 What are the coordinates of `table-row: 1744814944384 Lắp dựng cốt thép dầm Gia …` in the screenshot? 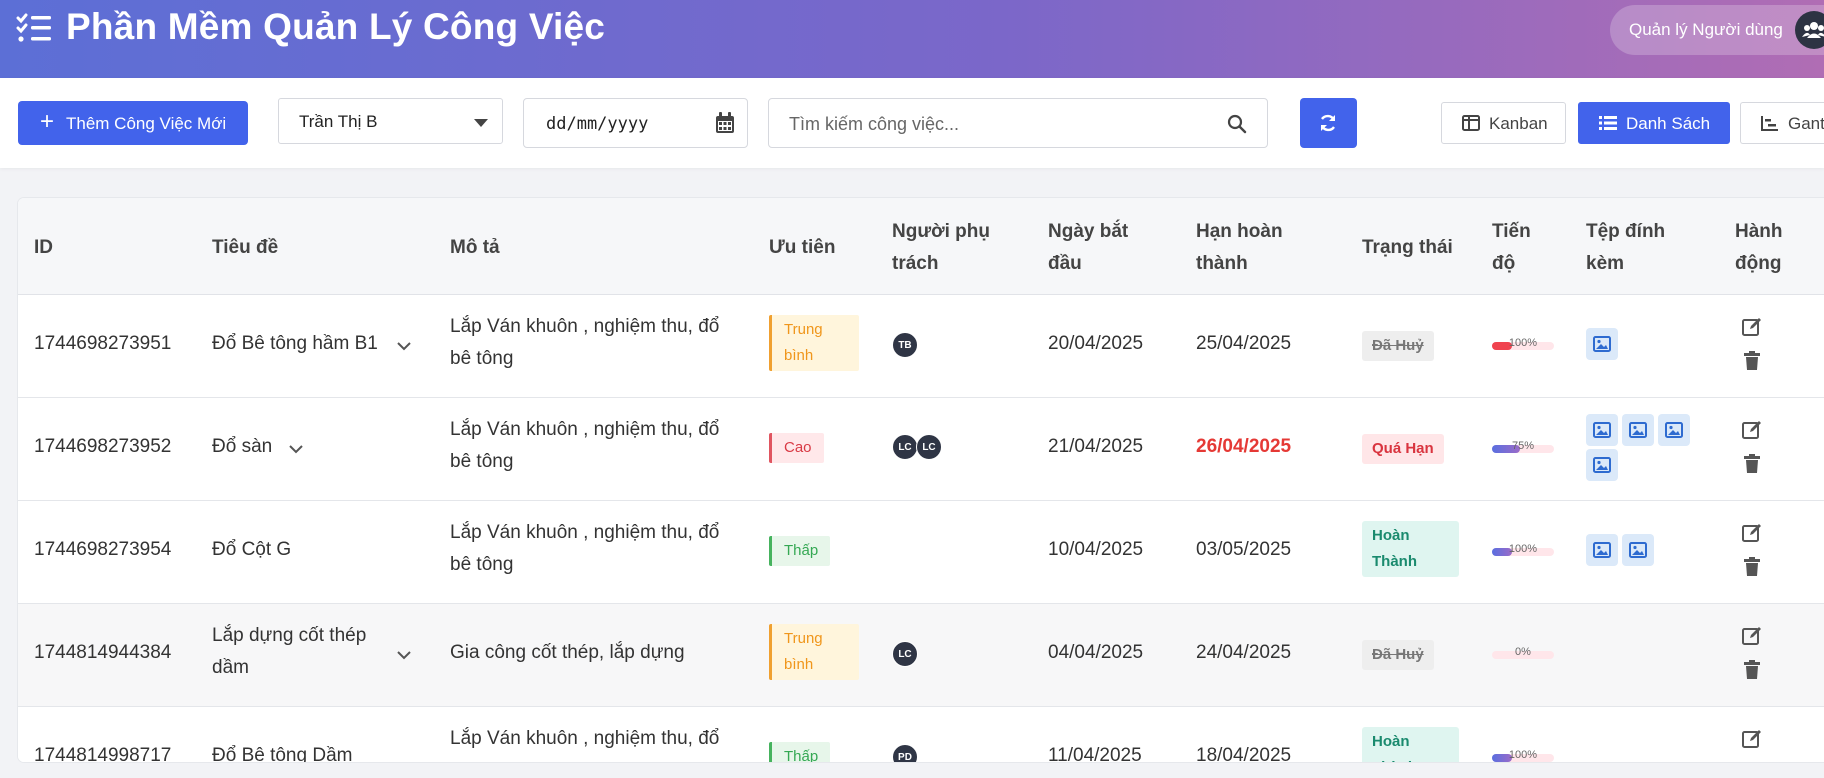 It's located at (921, 655).